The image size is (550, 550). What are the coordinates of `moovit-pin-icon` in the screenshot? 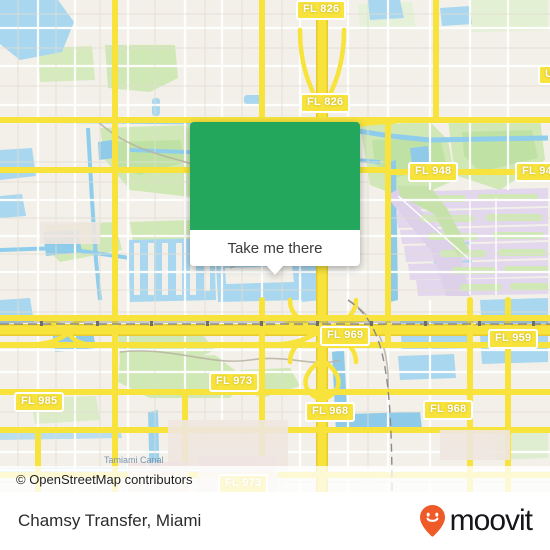 It's located at (432, 521).